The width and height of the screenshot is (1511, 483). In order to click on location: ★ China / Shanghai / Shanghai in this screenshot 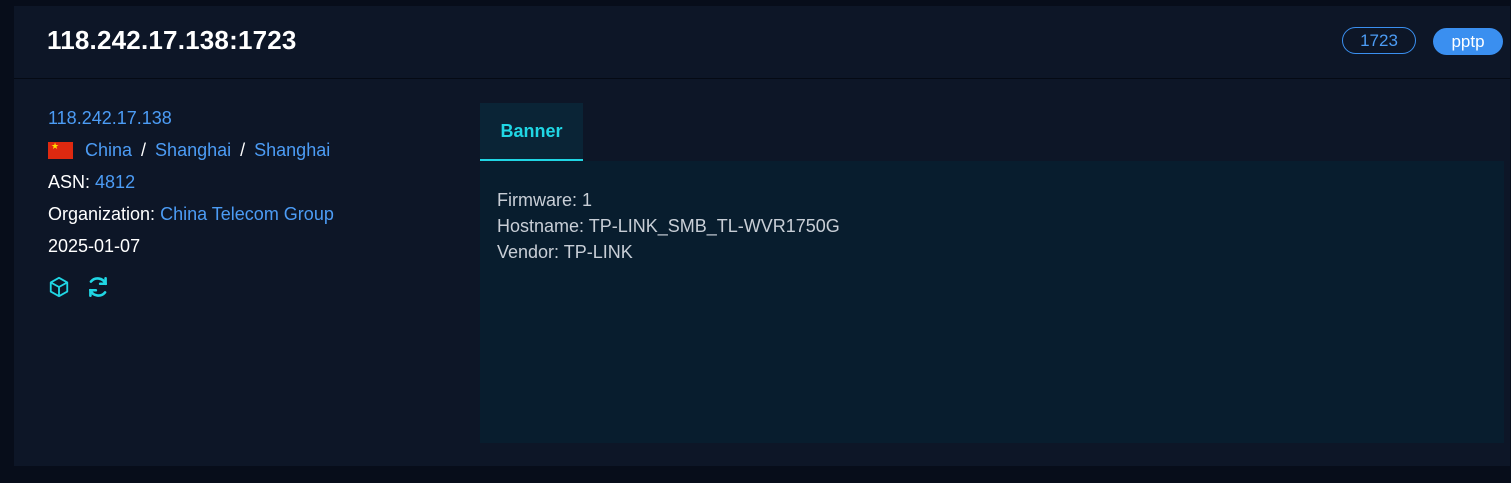, I will do `click(191, 154)`.